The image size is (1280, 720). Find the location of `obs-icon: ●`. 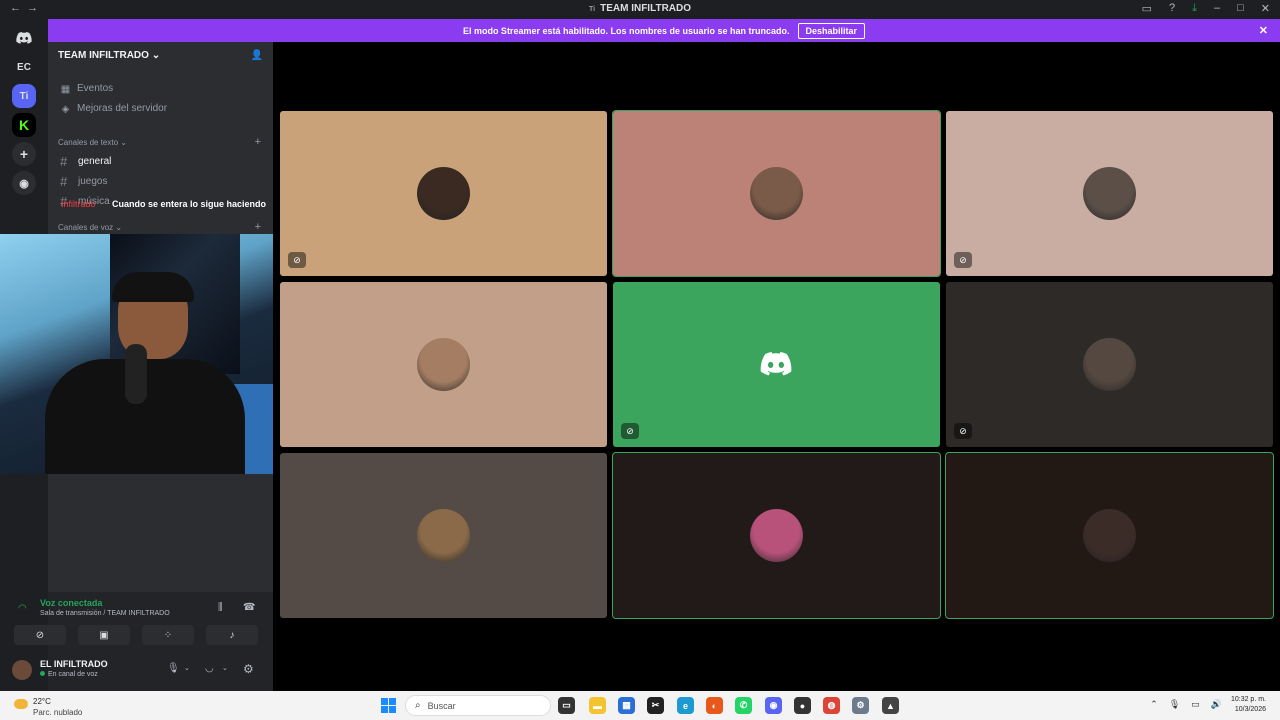

obs-icon: ● is located at coordinates (802, 705).